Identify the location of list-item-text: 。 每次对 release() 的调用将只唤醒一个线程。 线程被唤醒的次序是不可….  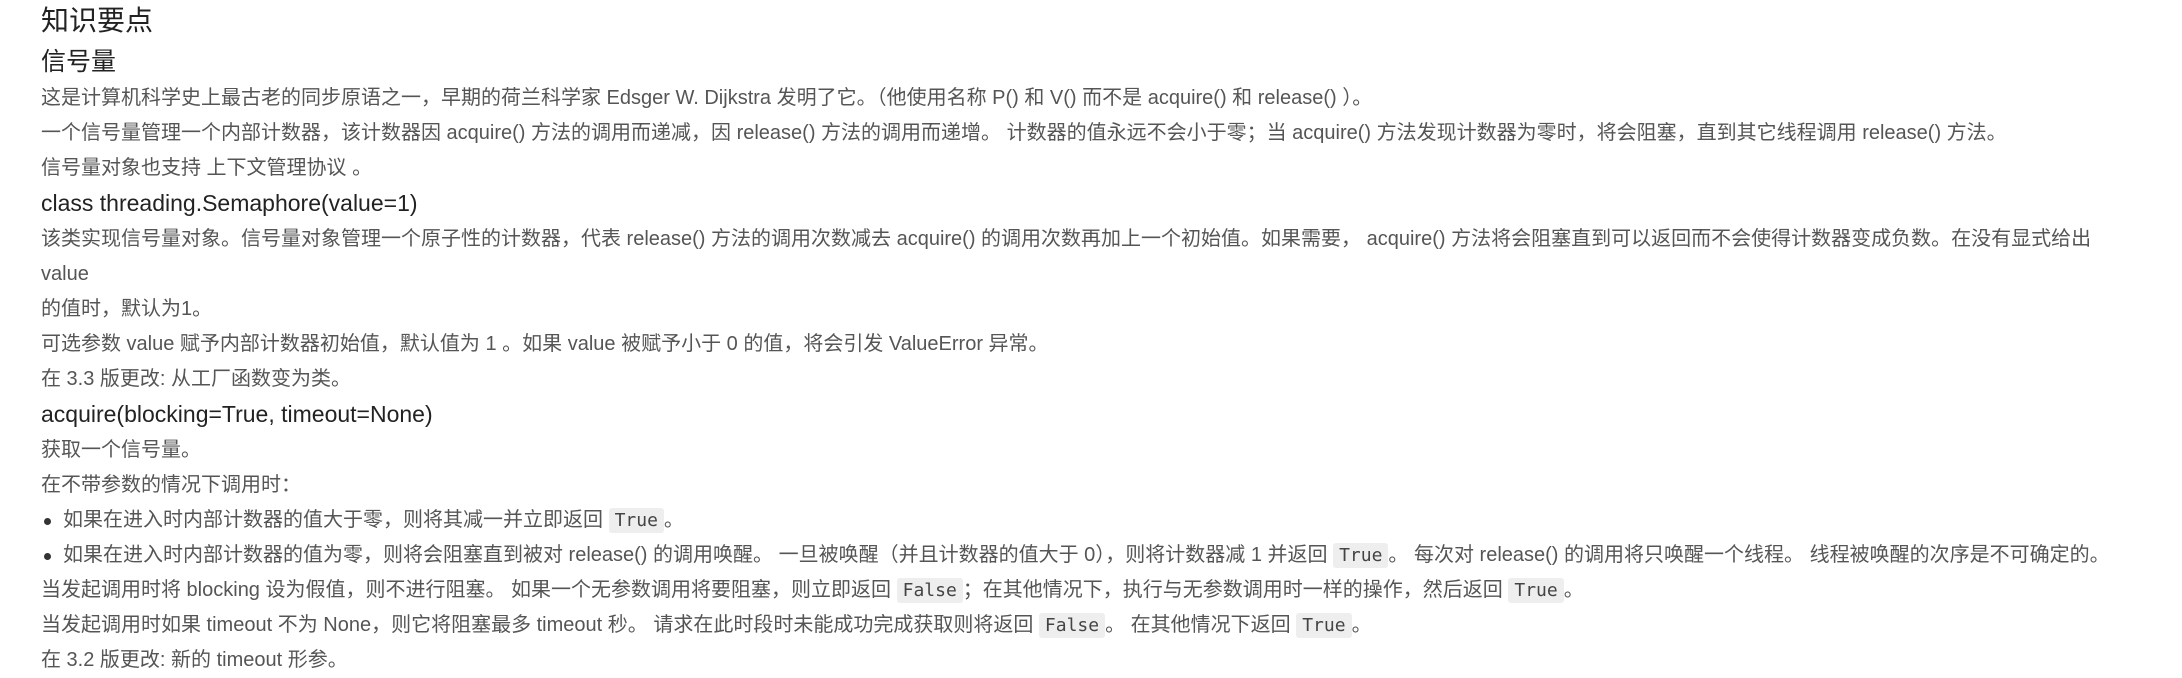
(1749, 555).